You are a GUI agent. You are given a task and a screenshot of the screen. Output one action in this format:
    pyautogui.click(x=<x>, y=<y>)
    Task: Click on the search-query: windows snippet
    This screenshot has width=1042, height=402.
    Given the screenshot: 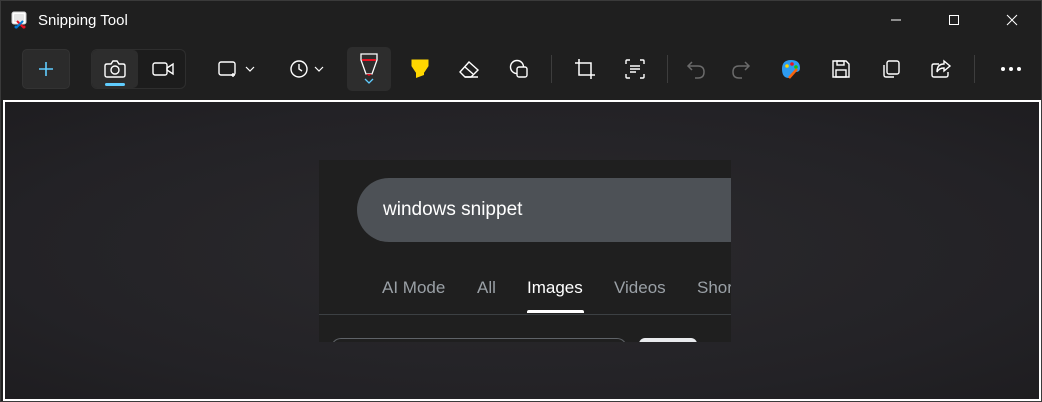 What is the action you would take?
    pyautogui.click(x=453, y=209)
    